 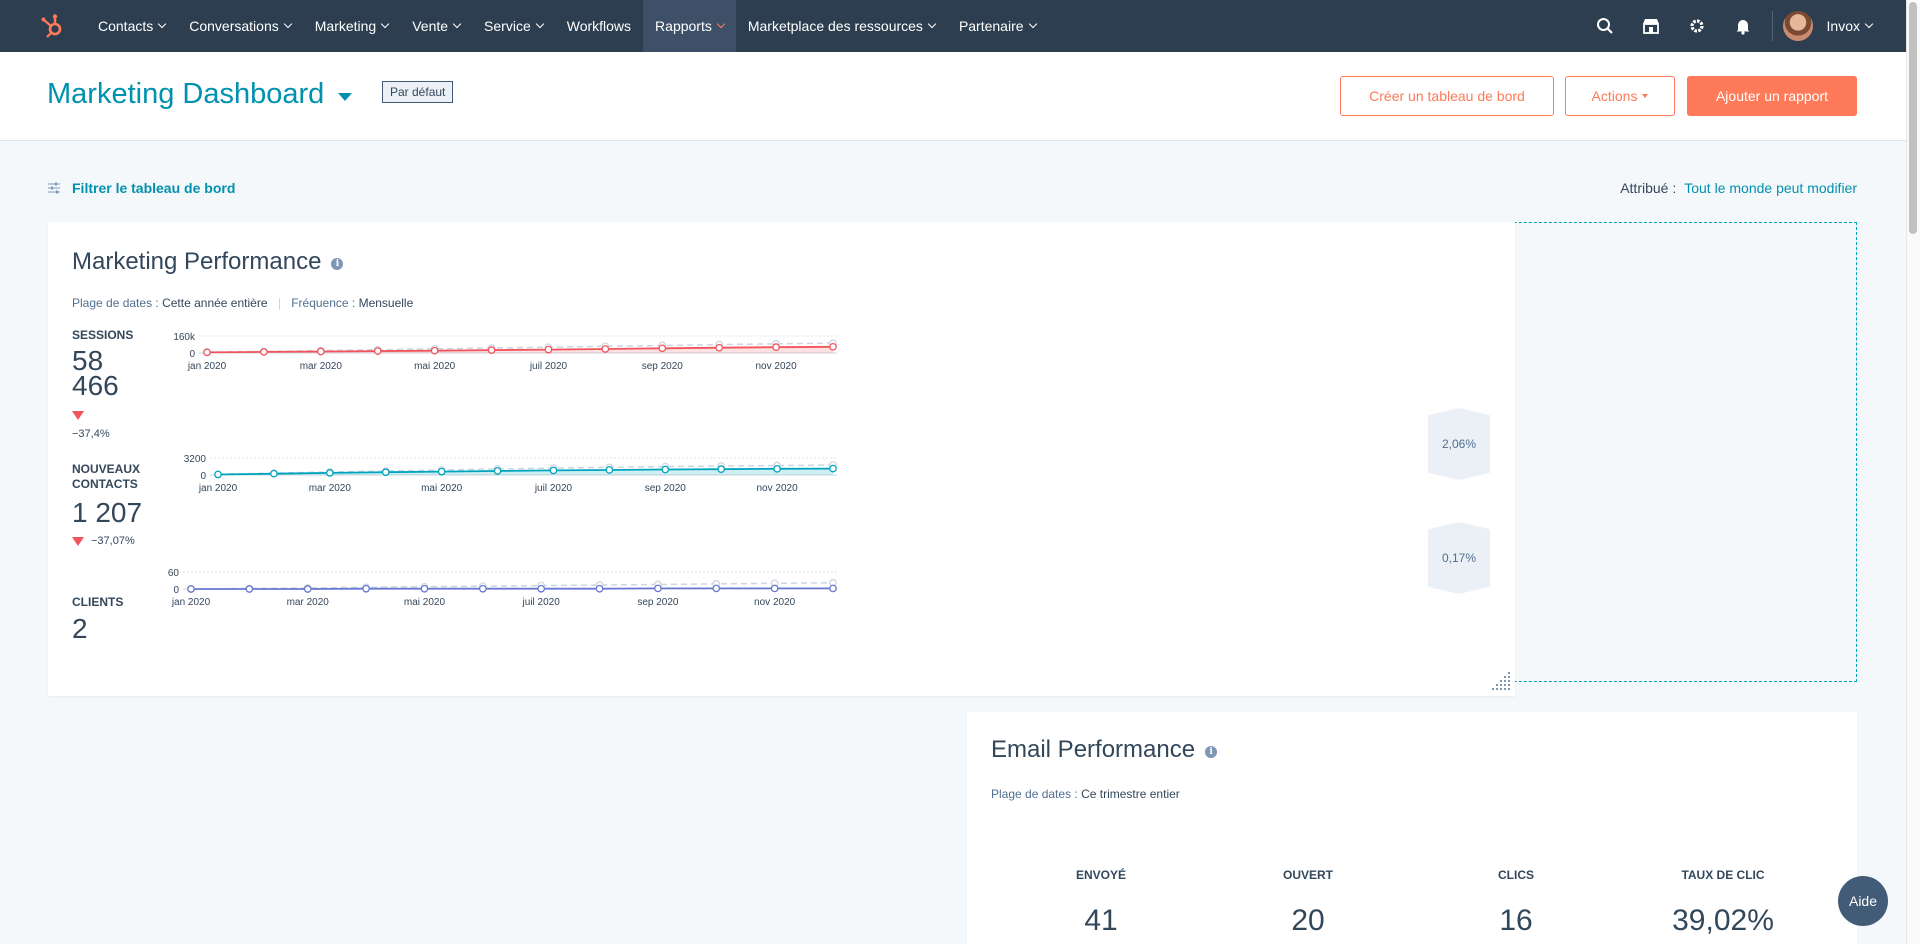 I want to click on sent-value: 41, so click(x=1101, y=920).